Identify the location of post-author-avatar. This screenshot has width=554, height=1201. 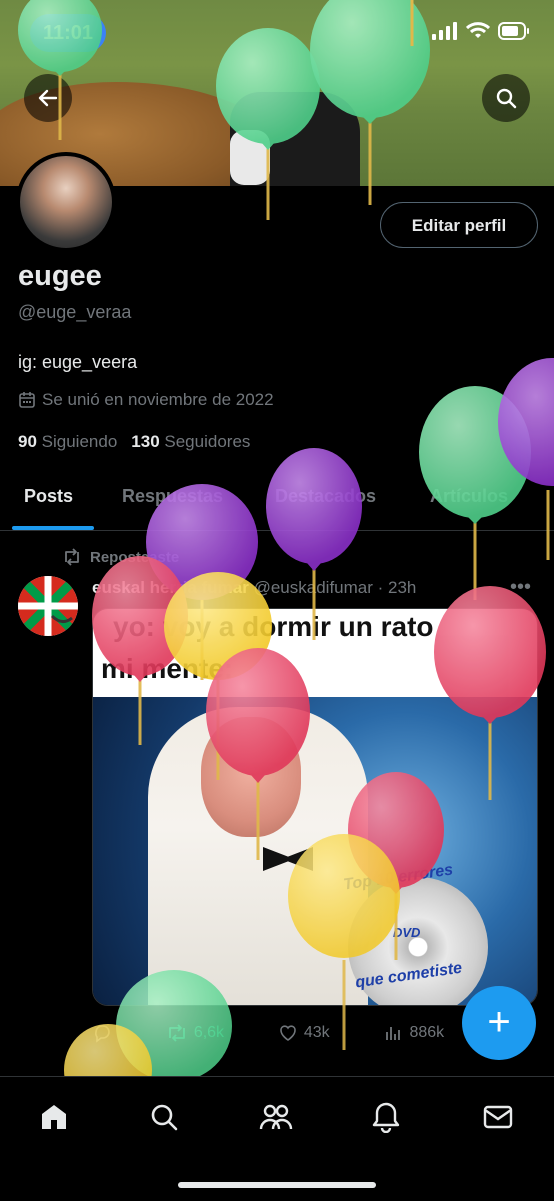
(48, 606).